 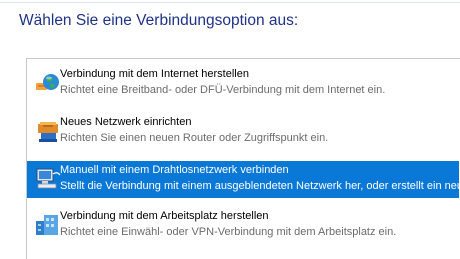 I want to click on globe-network-icon, so click(x=47, y=82).